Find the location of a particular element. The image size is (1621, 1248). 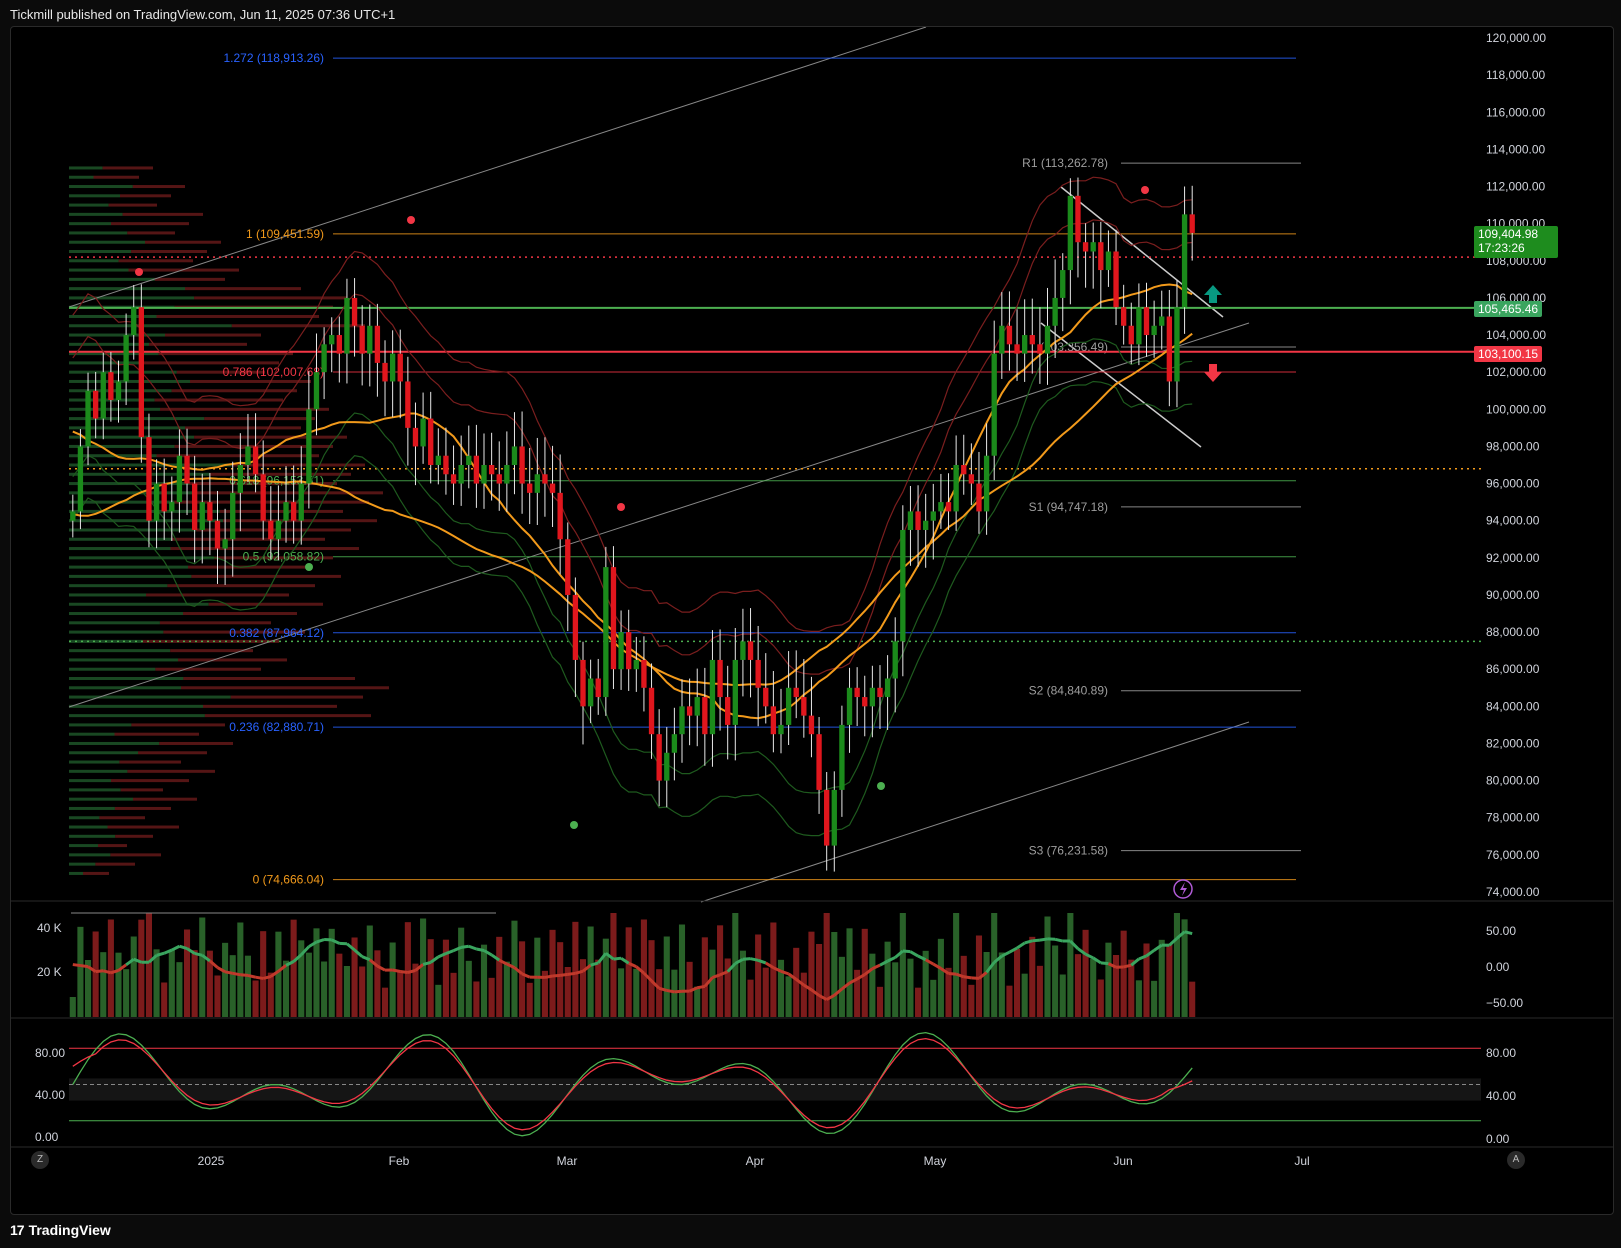

x-tick-label: May is located at coordinates (935, 1161).